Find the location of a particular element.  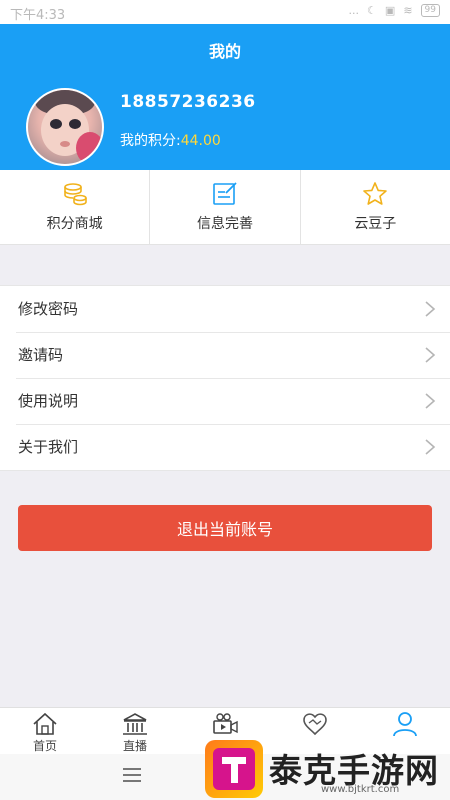

quick-points-mall: 积分商城 is located at coordinates (75, 207).